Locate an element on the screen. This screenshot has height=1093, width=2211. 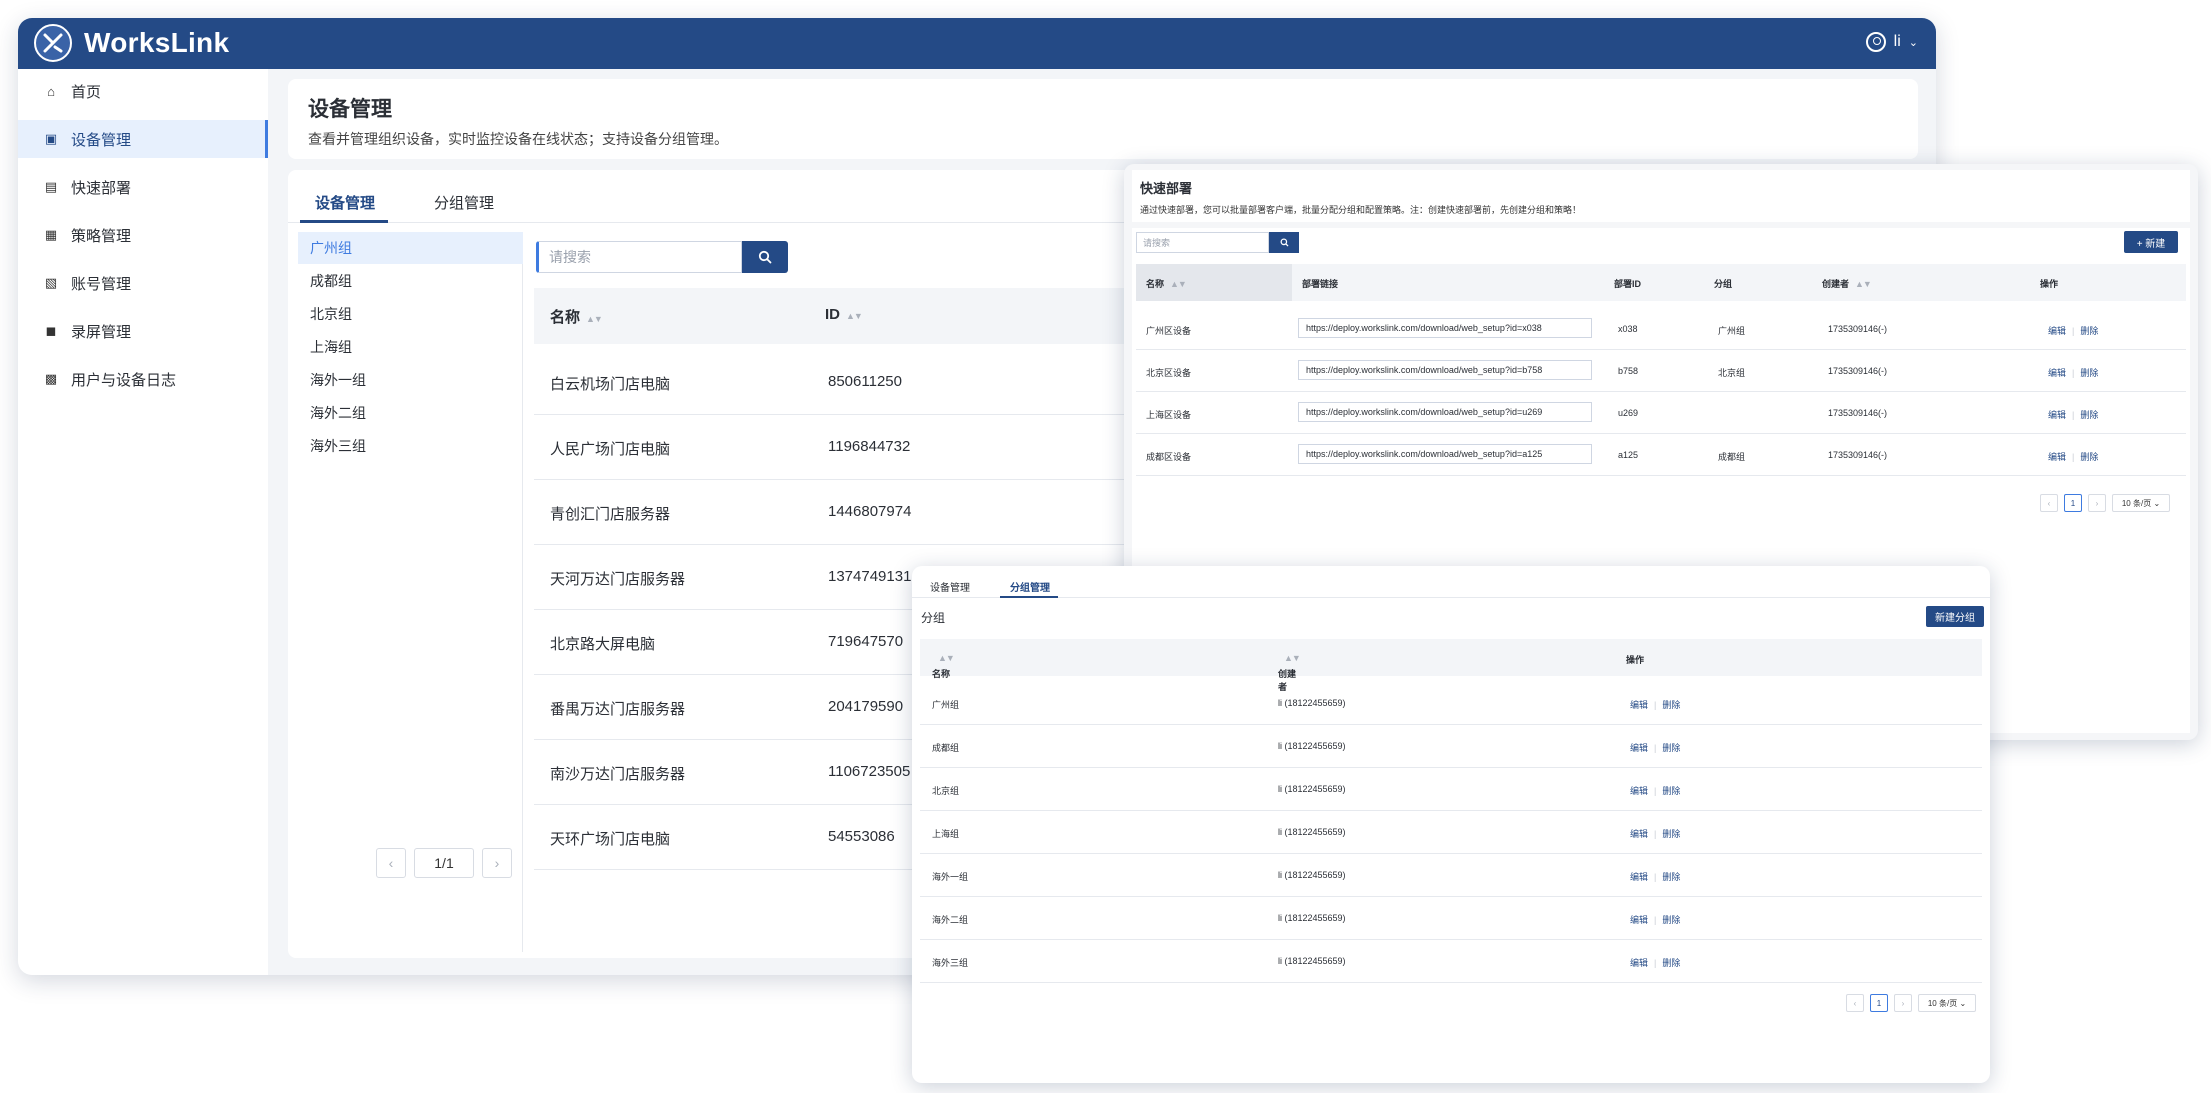
deploy-name: 广州区设备 is located at coordinates (1169, 331).